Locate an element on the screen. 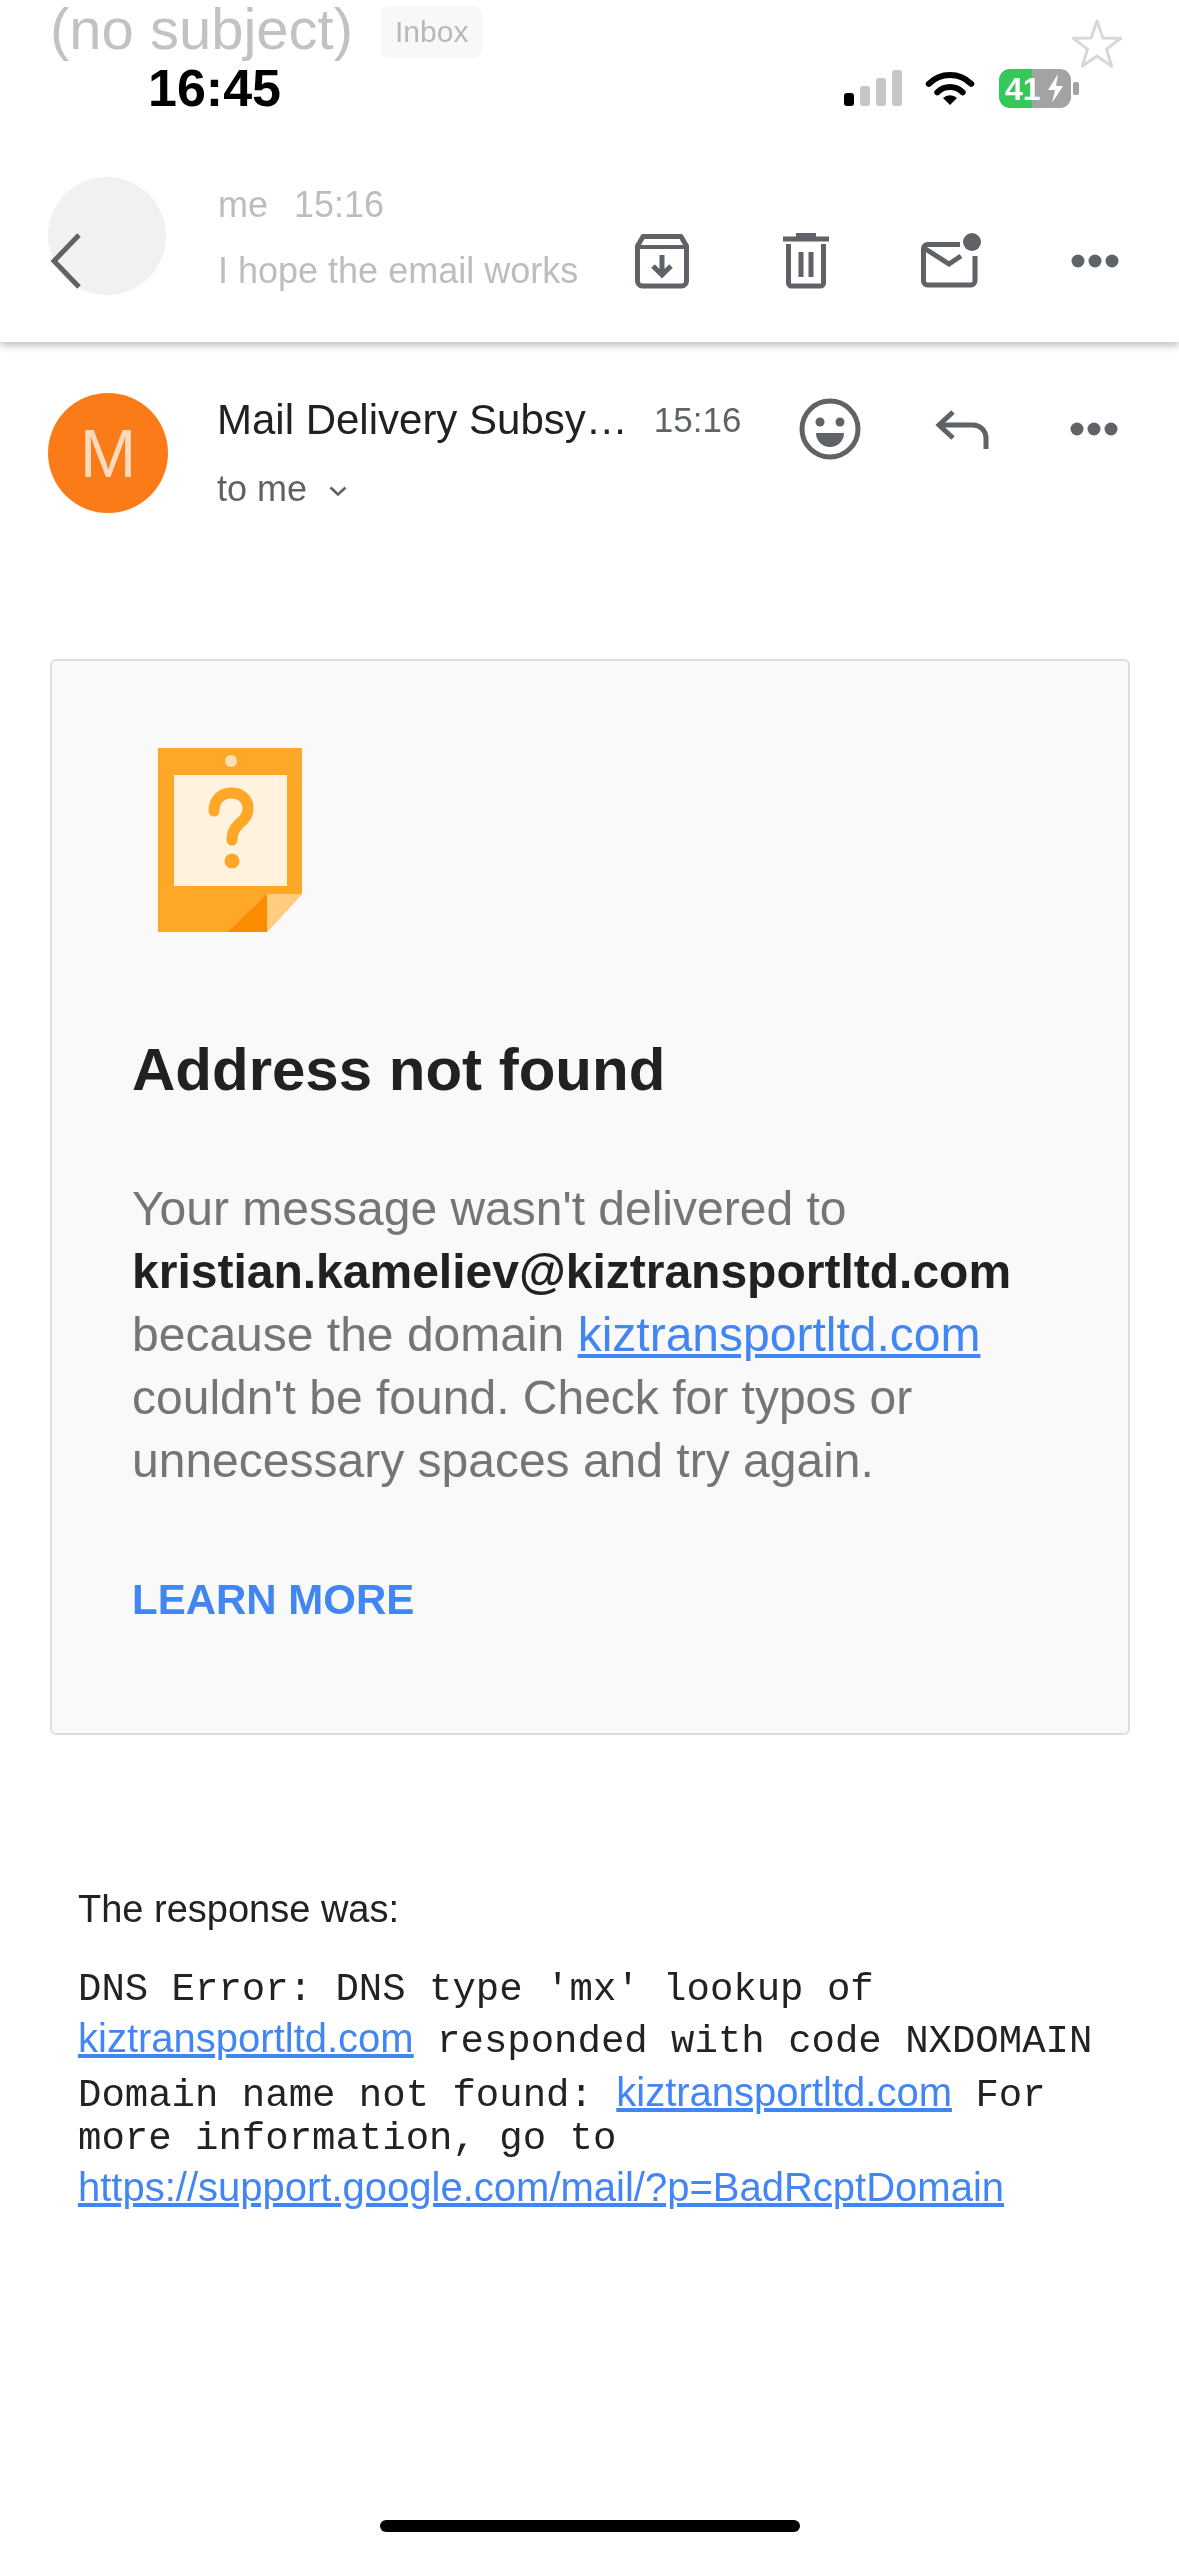 This screenshot has height=2556, width=1179. wifi-icon is located at coordinates (950, 88).